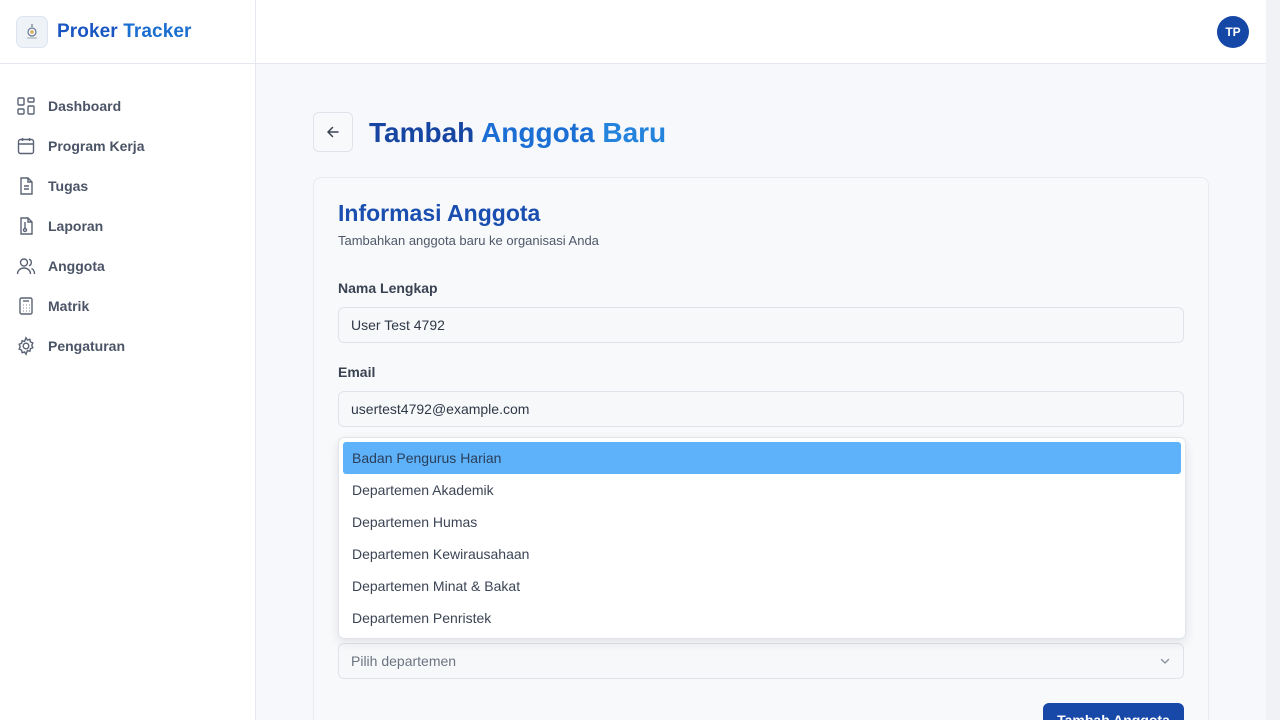 The image size is (1280, 720). Describe the element at coordinates (1165, 661) in the screenshot. I see `chevron-down-icon` at that location.